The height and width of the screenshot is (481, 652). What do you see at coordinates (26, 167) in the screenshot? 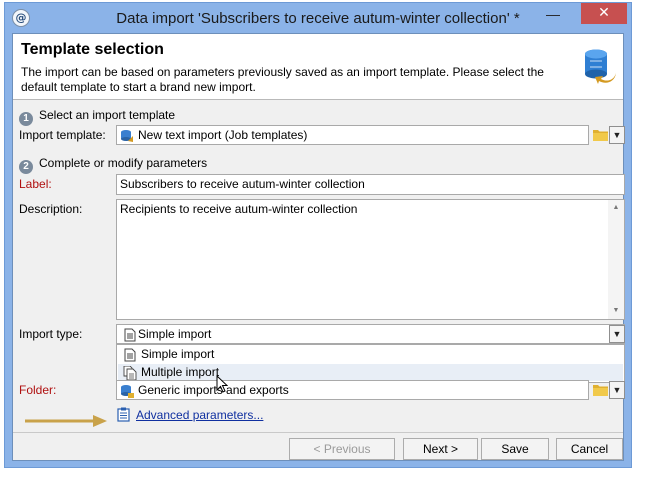
I see `step-number: 2` at bounding box center [26, 167].